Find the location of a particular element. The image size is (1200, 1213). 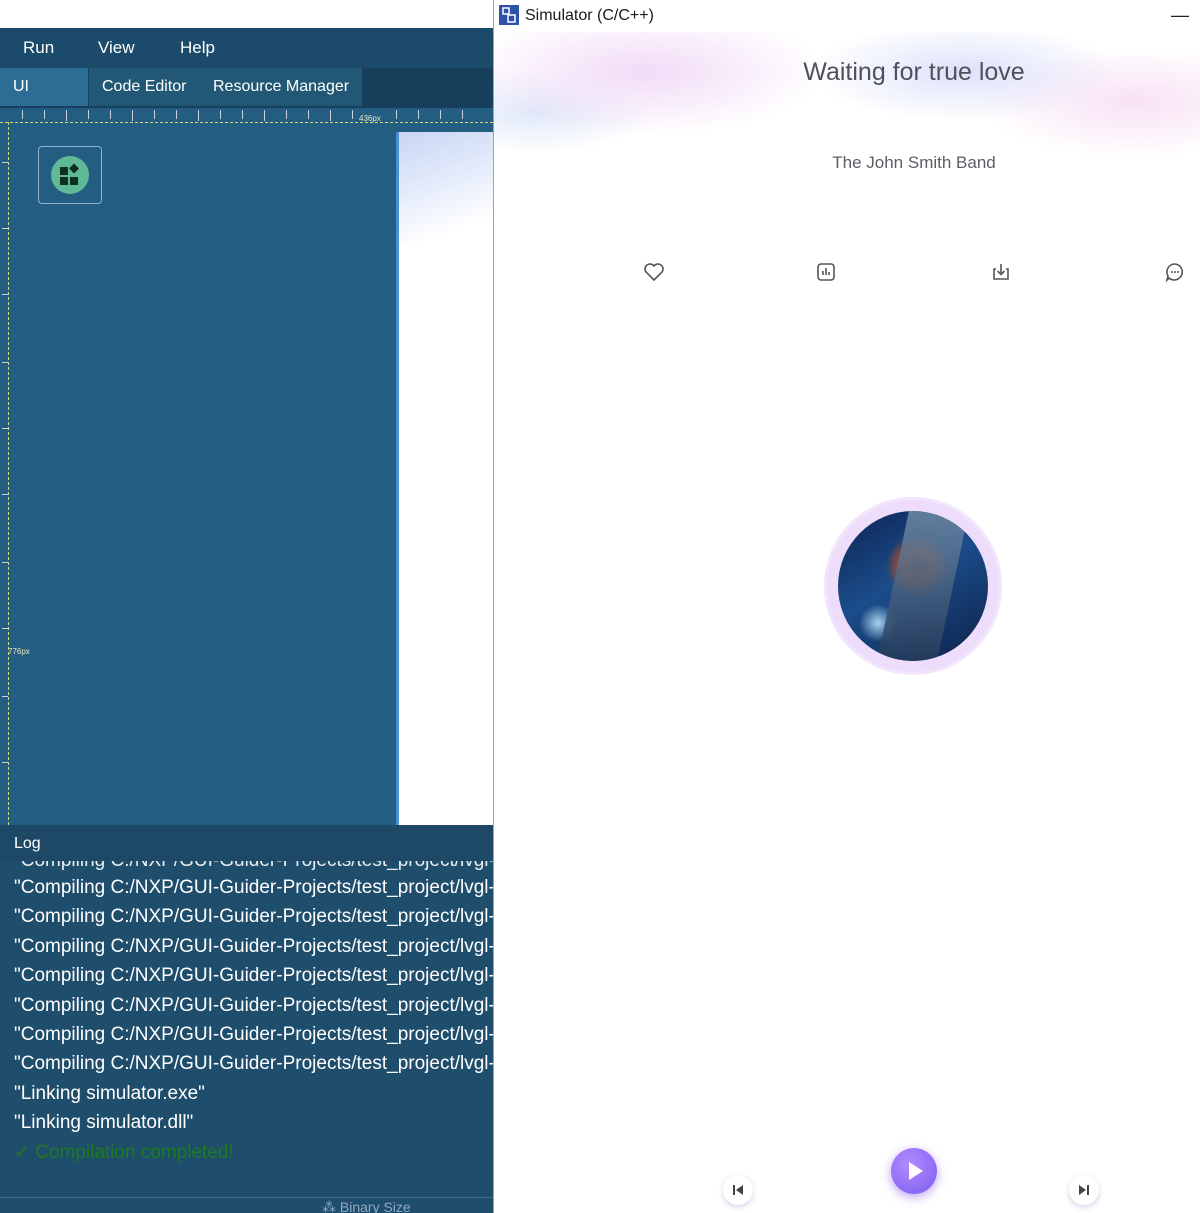

log-divider is located at coordinates (246, 1197).